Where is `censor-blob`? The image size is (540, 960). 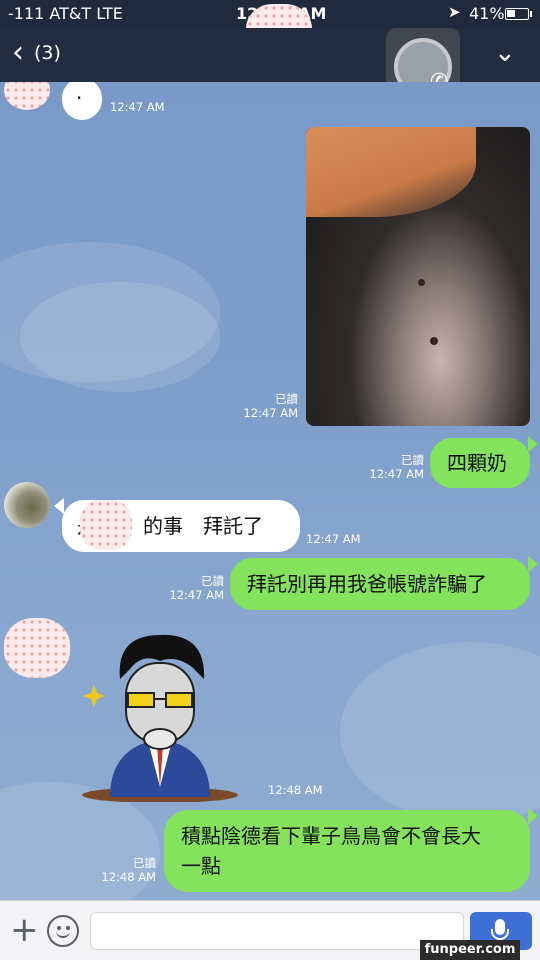
censor-blob is located at coordinates (106, 525).